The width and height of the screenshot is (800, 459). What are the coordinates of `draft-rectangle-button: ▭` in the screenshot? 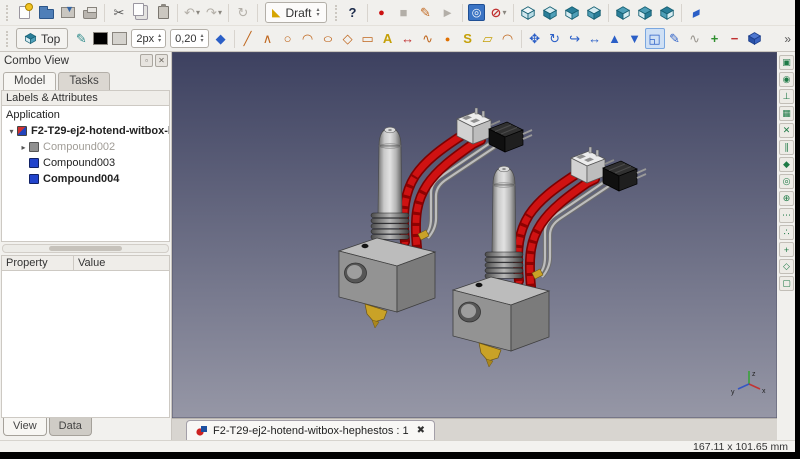 It's located at (368, 38).